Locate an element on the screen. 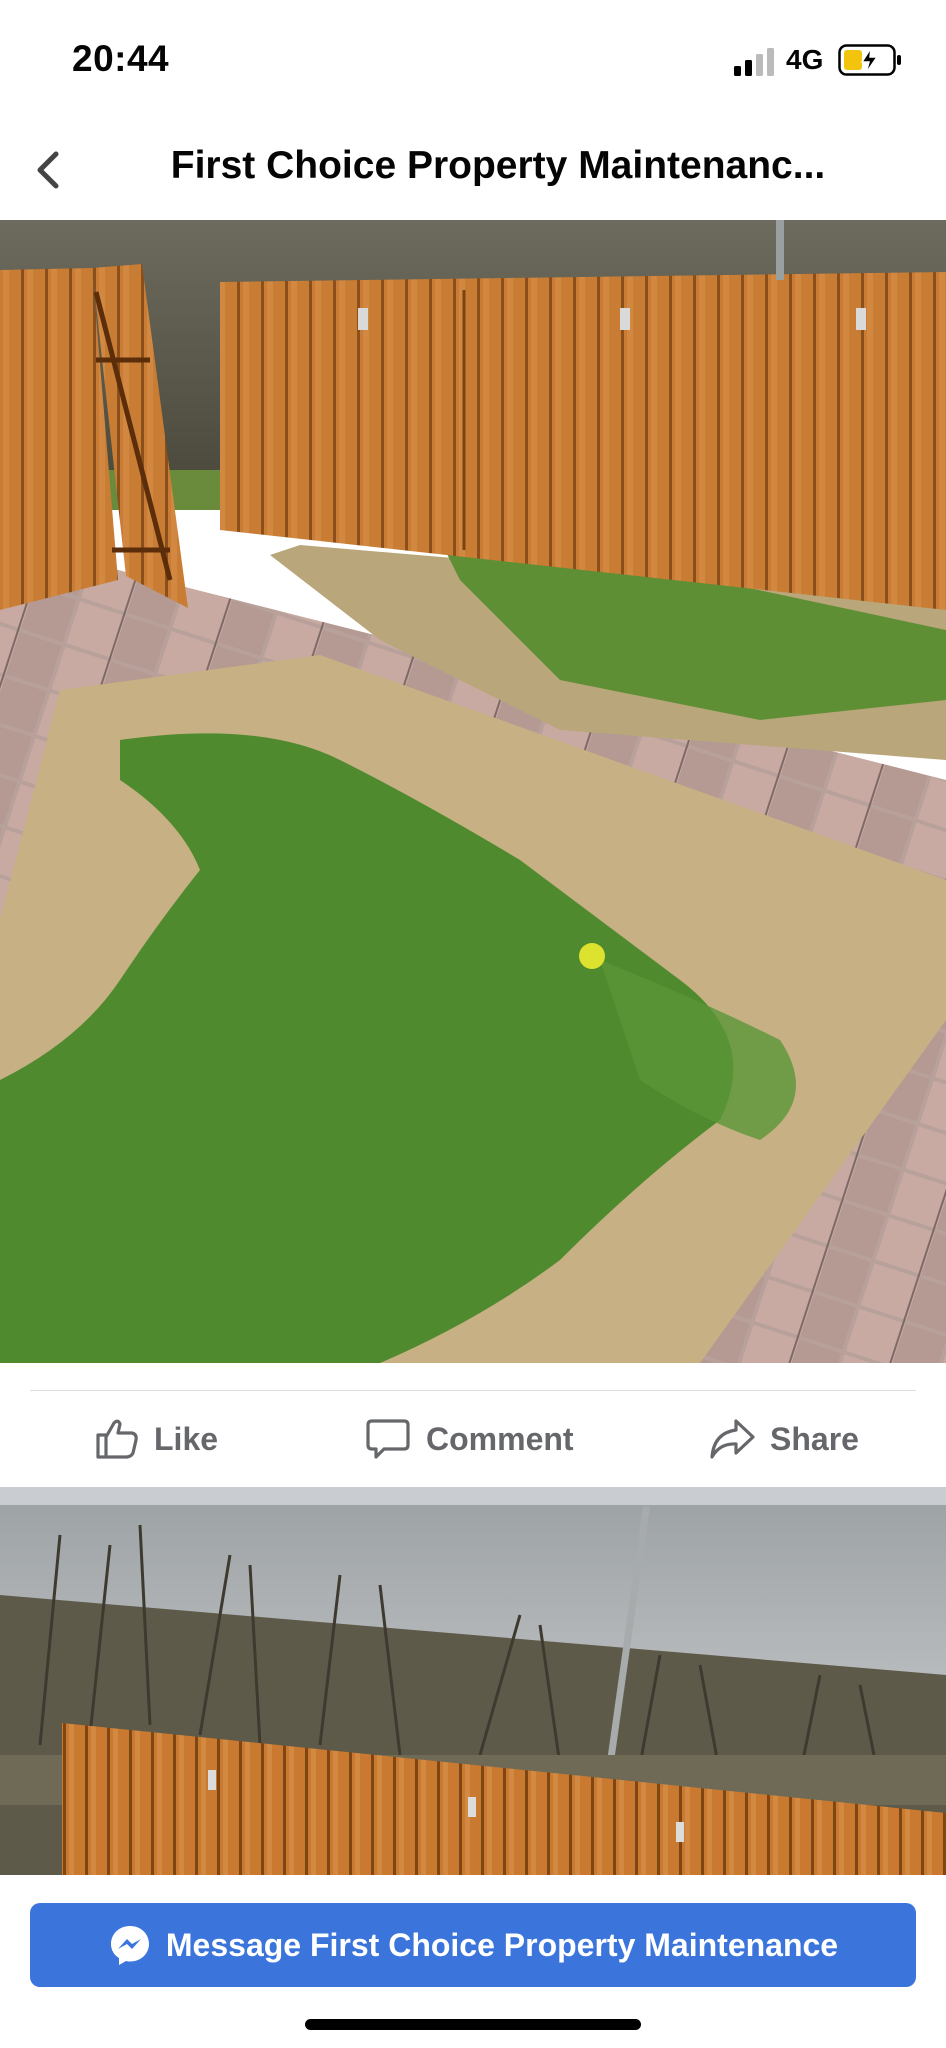 The image size is (946, 2048). status-time: 20:44 is located at coordinates (121, 58).